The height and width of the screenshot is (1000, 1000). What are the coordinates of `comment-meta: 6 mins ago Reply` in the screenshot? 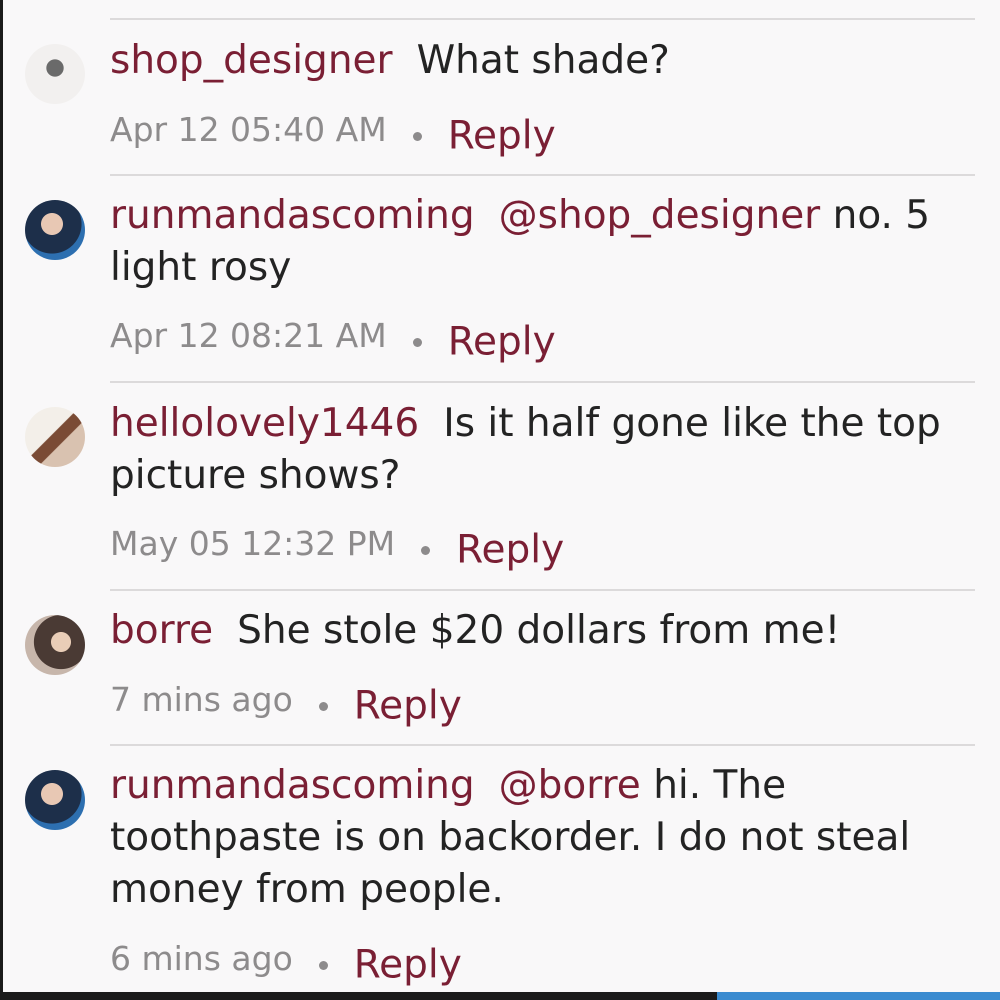 It's located at (286, 960).